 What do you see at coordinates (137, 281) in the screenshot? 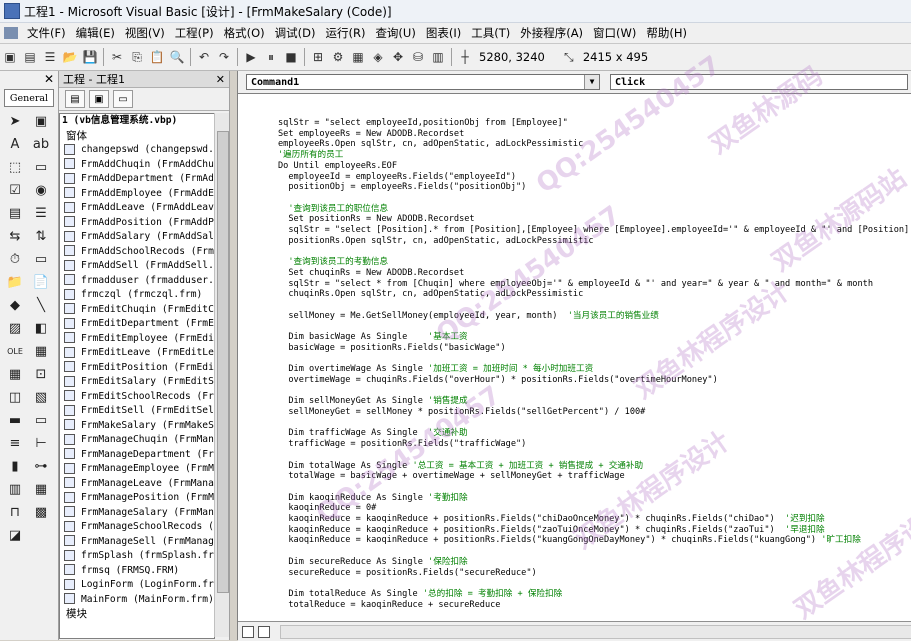
I see `tree-form-item: frmadduser (frmadduser.f` at bounding box center [137, 281].